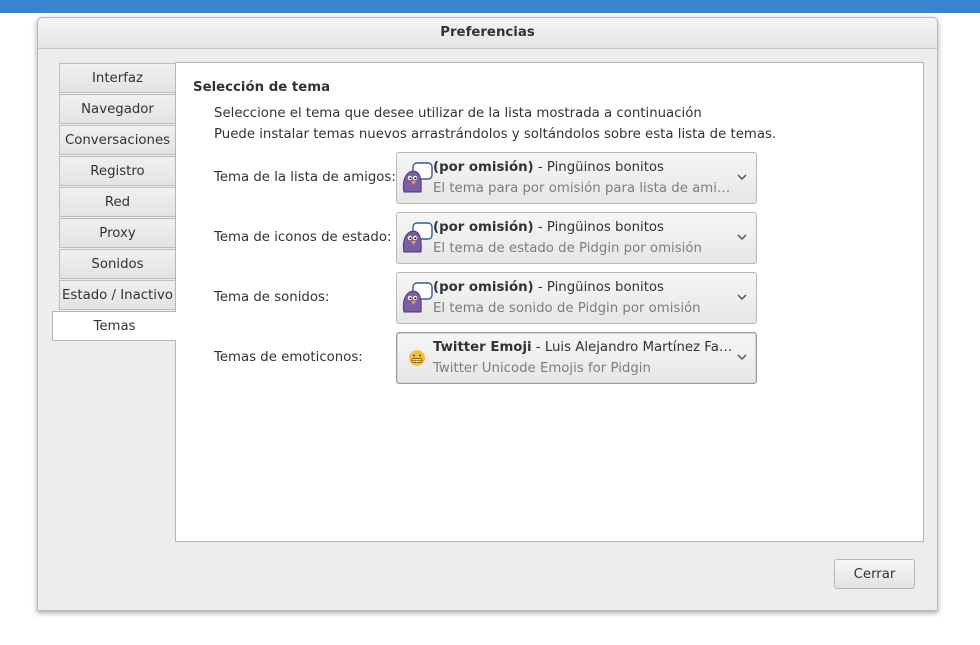  I want to click on sound-theme-label: Tema de sonidos:, so click(272, 297).